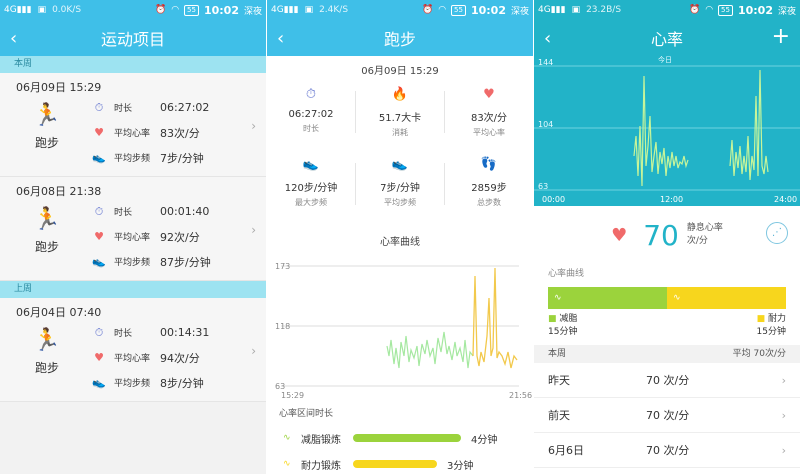 The height and width of the screenshot is (474, 800). I want to click on y-tick-max: 173, so click(282, 266).